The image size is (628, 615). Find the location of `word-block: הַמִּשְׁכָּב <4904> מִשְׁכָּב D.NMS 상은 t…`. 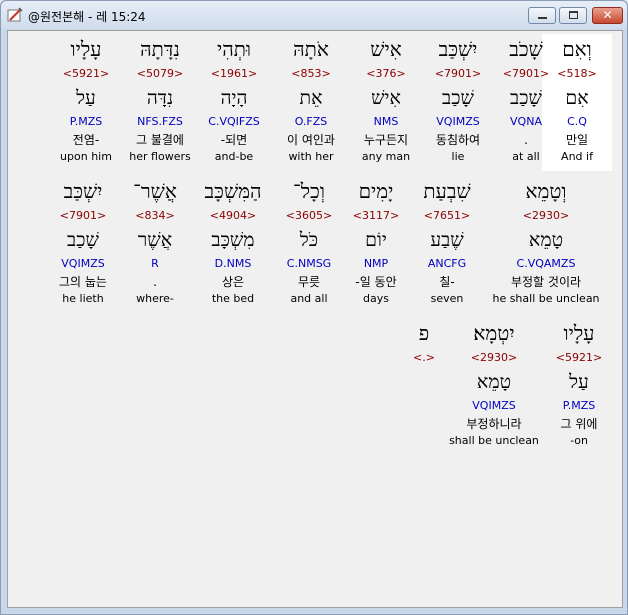

word-block: הַמִּשְׁכָּב <4904> מִשְׁכָּב D.NMS 상은 t… is located at coordinates (233, 241).